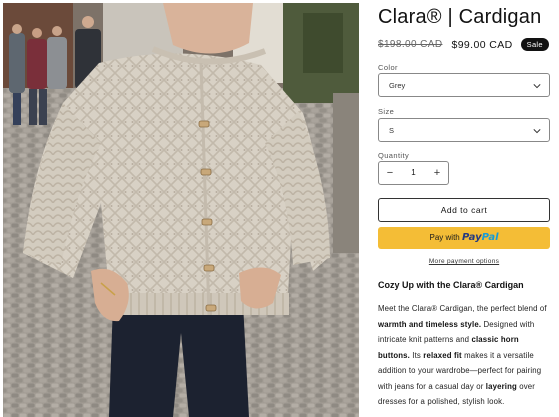 The width and height of the screenshot is (559, 417). Describe the element at coordinates (392, 130) in the screenshot. I see `size-select-value: S` at that location.